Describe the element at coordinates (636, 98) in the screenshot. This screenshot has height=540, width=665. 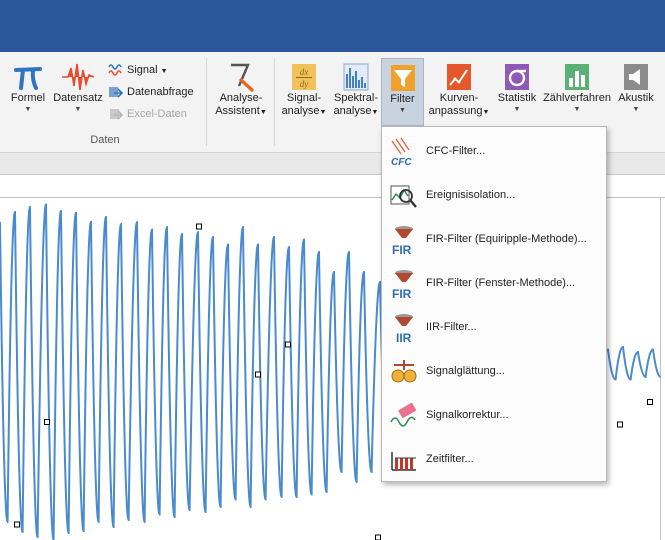
I see `akustik-label: Akustik` at that location.